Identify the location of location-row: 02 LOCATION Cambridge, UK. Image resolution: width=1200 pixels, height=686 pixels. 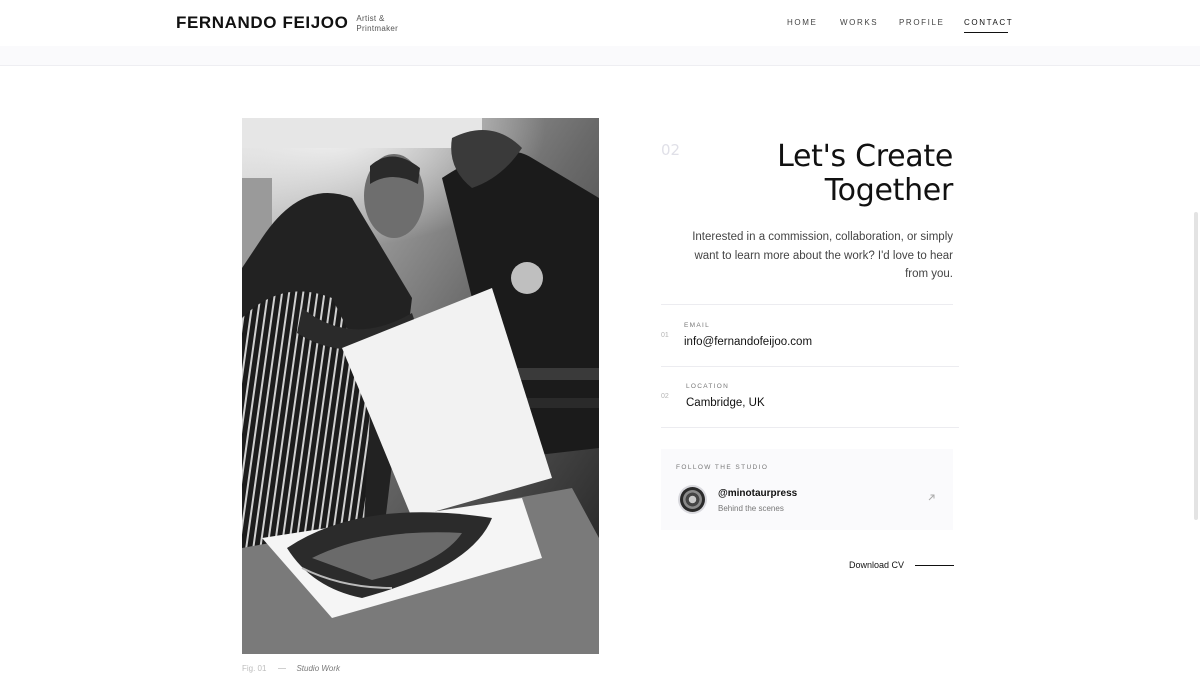
(810, 400).